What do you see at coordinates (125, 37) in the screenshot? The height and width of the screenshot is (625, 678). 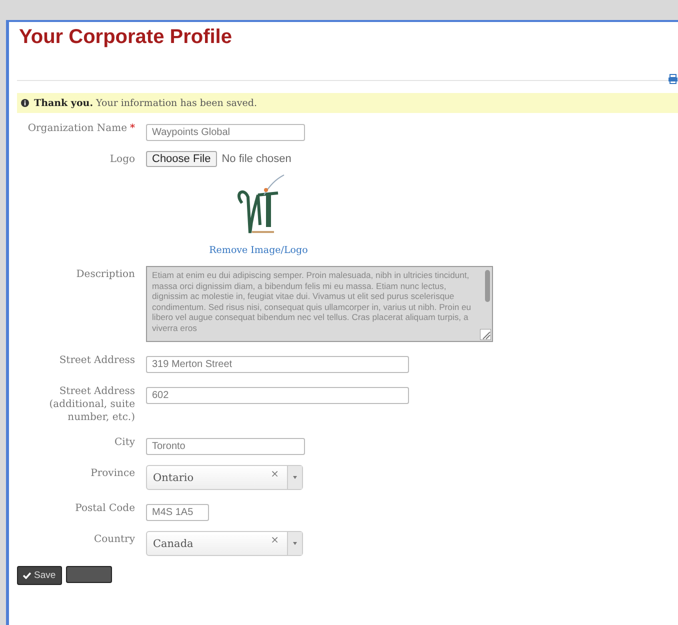 I see `page-title: Your Corporate Profile` at bounding box center [125, 37].